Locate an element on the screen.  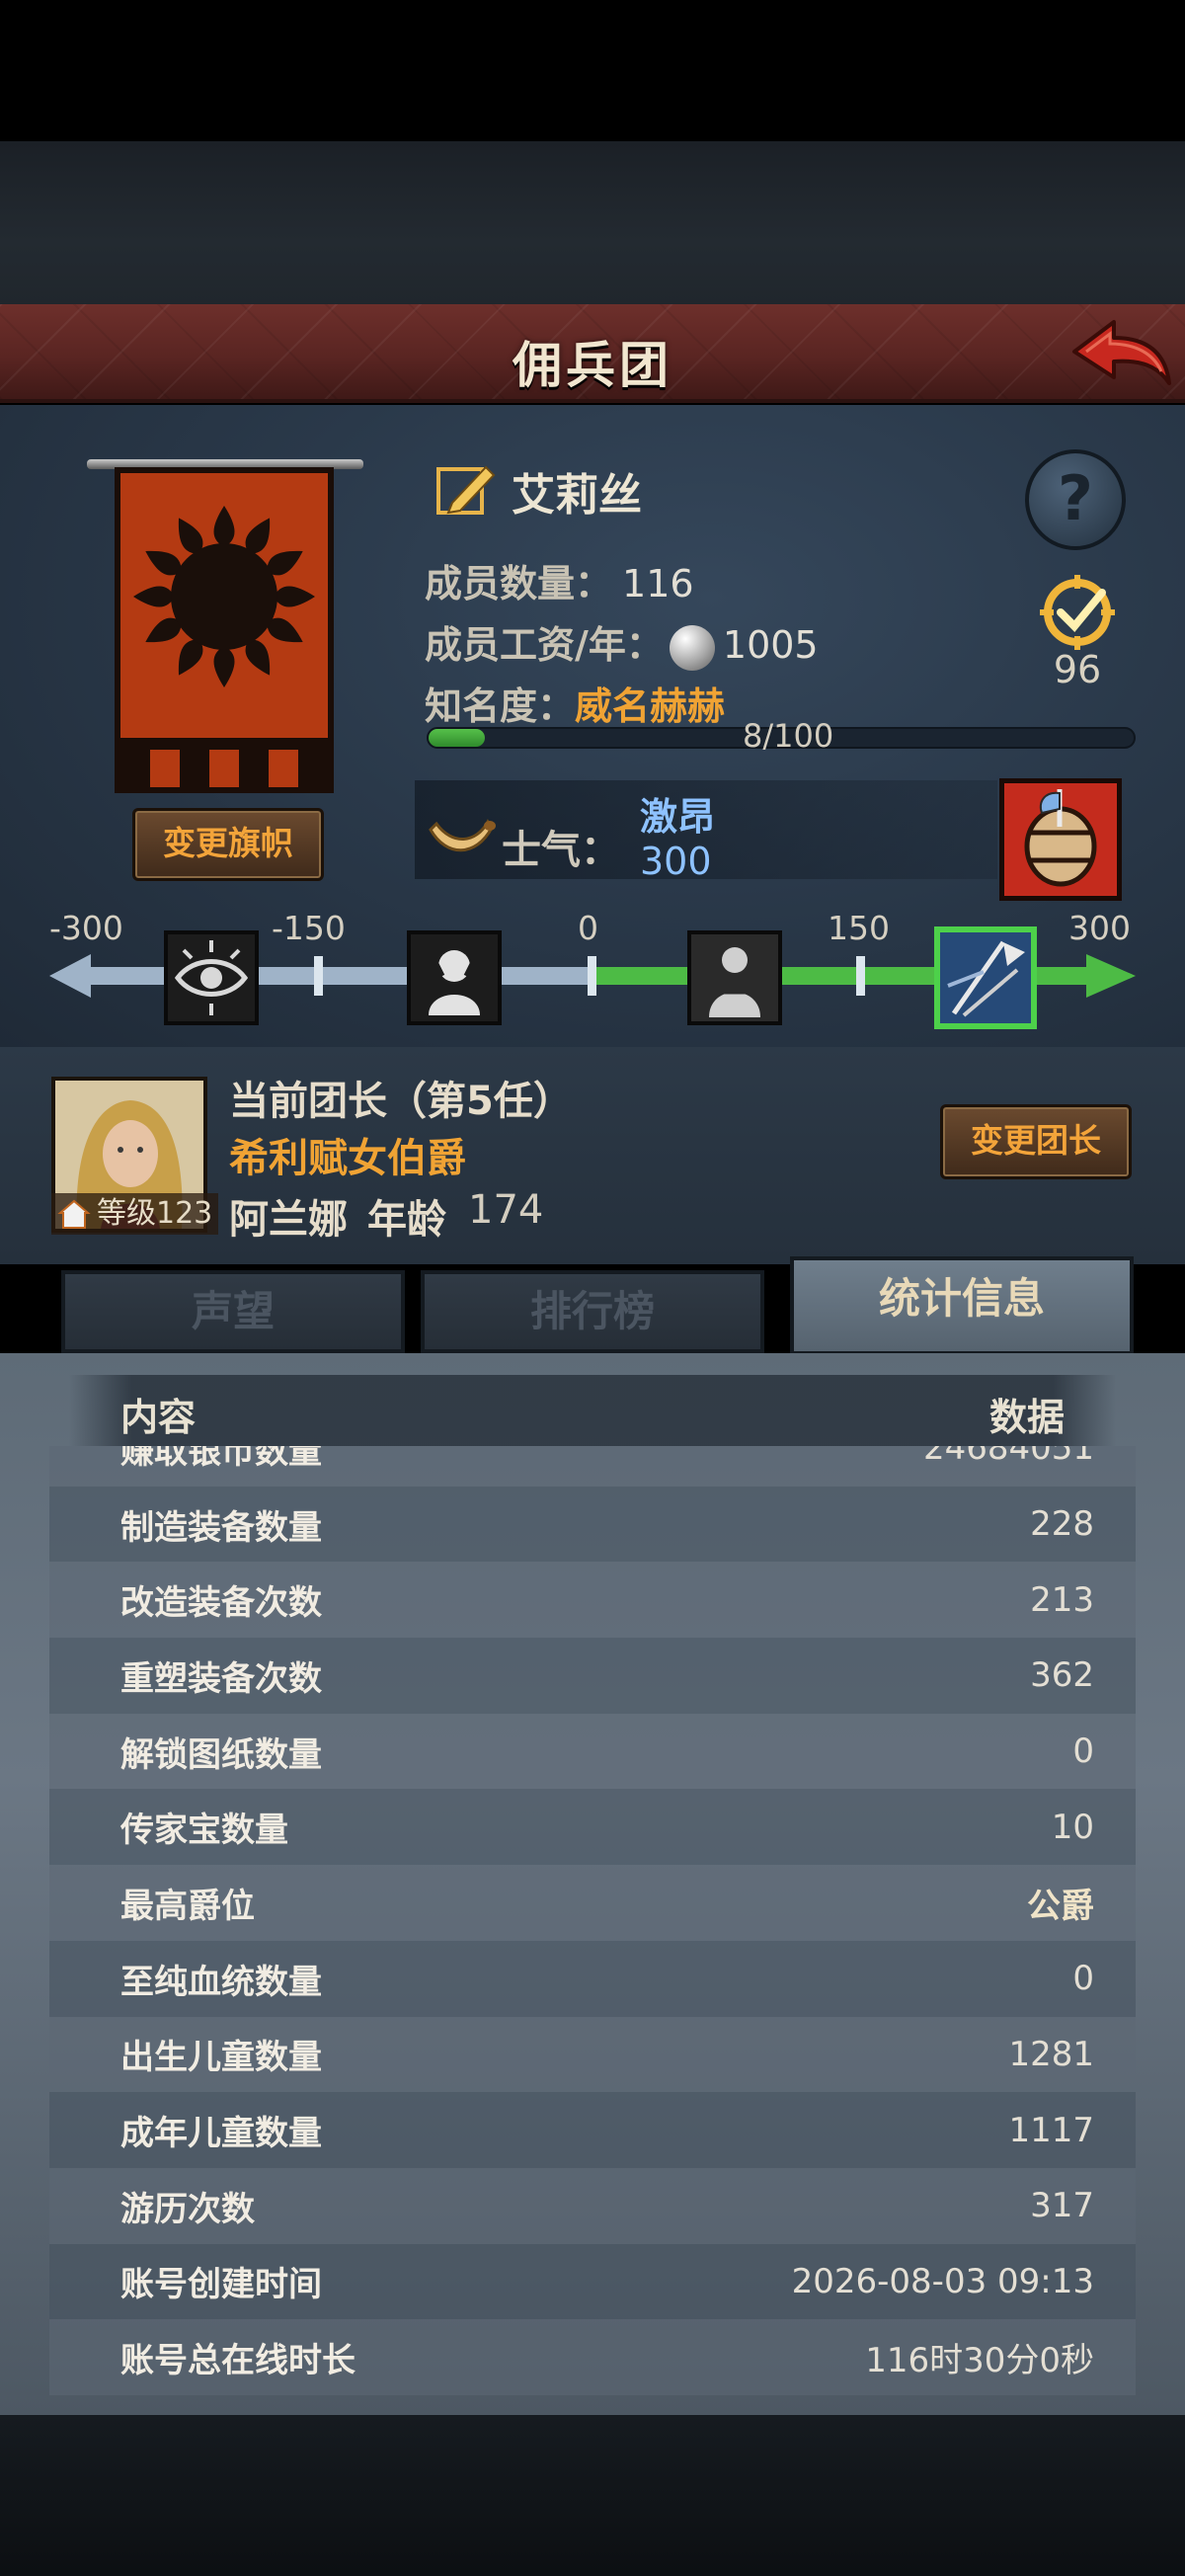
table-row: 传家宝数量 10 is located at coordinates (592, 1827).